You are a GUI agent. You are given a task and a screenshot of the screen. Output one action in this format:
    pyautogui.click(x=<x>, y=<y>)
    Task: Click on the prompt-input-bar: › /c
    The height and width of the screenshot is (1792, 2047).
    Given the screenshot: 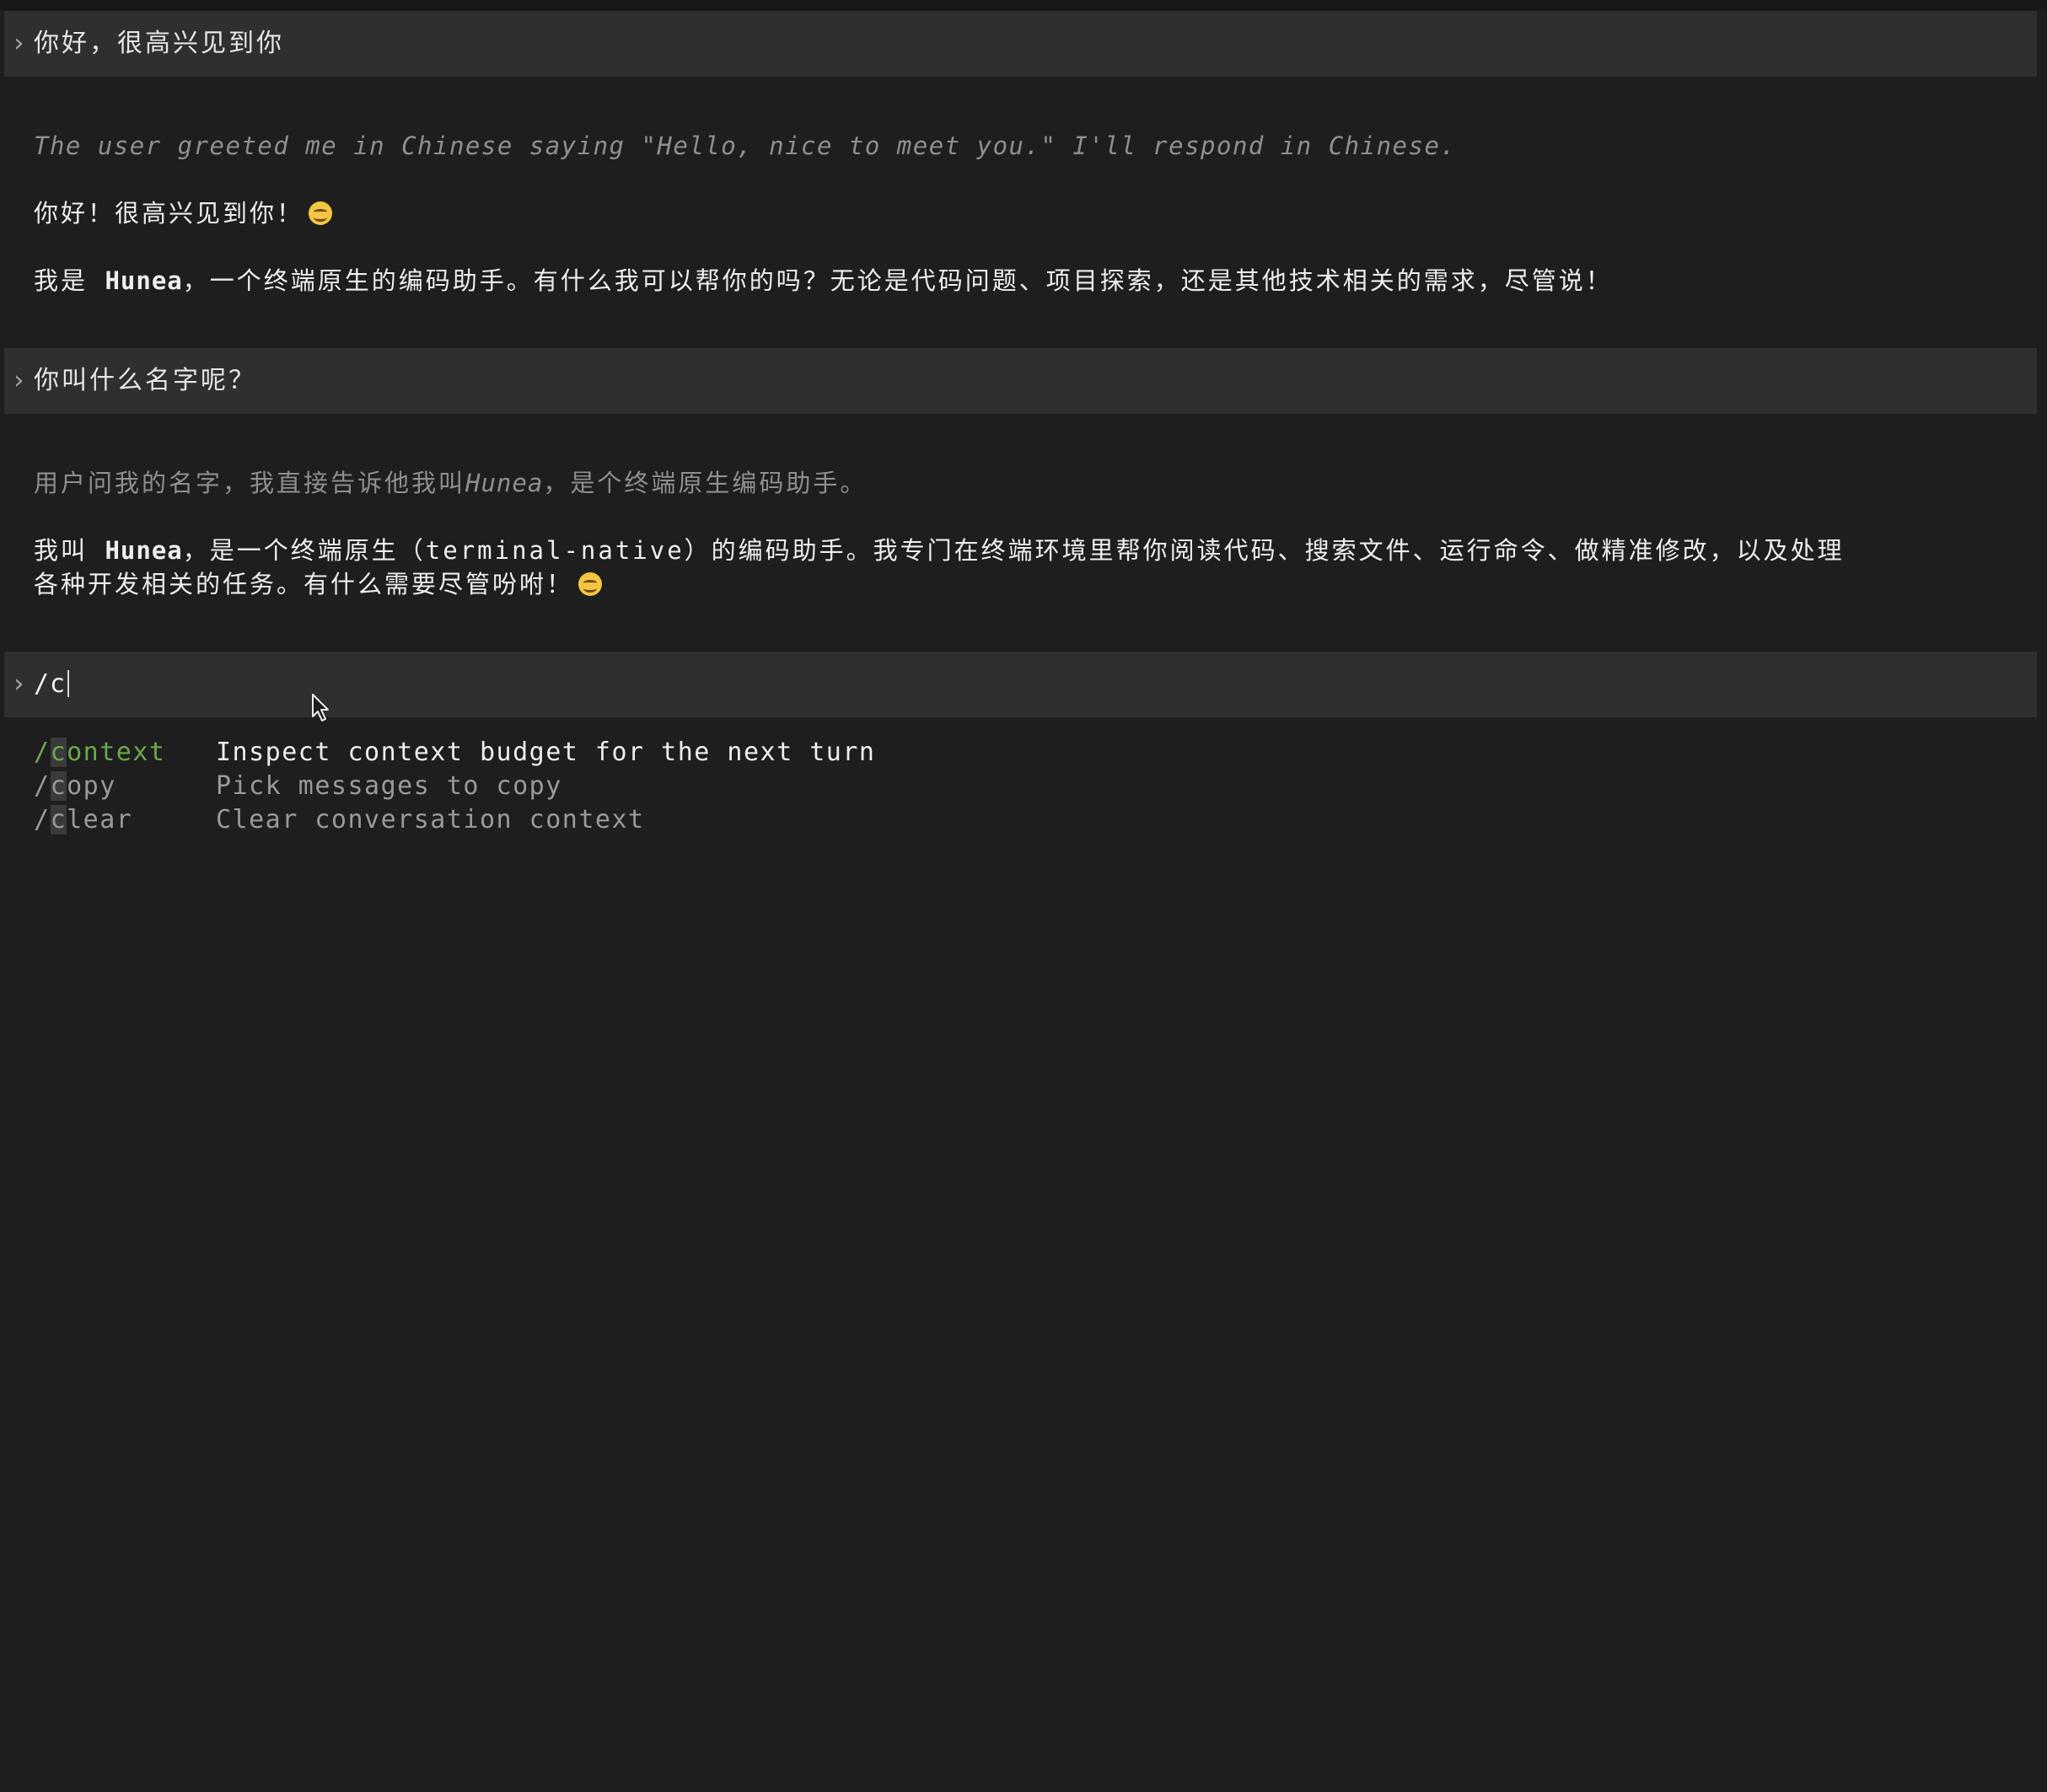 What is the action you would take?
    pyautogui.click(x=1020, y=685)
    